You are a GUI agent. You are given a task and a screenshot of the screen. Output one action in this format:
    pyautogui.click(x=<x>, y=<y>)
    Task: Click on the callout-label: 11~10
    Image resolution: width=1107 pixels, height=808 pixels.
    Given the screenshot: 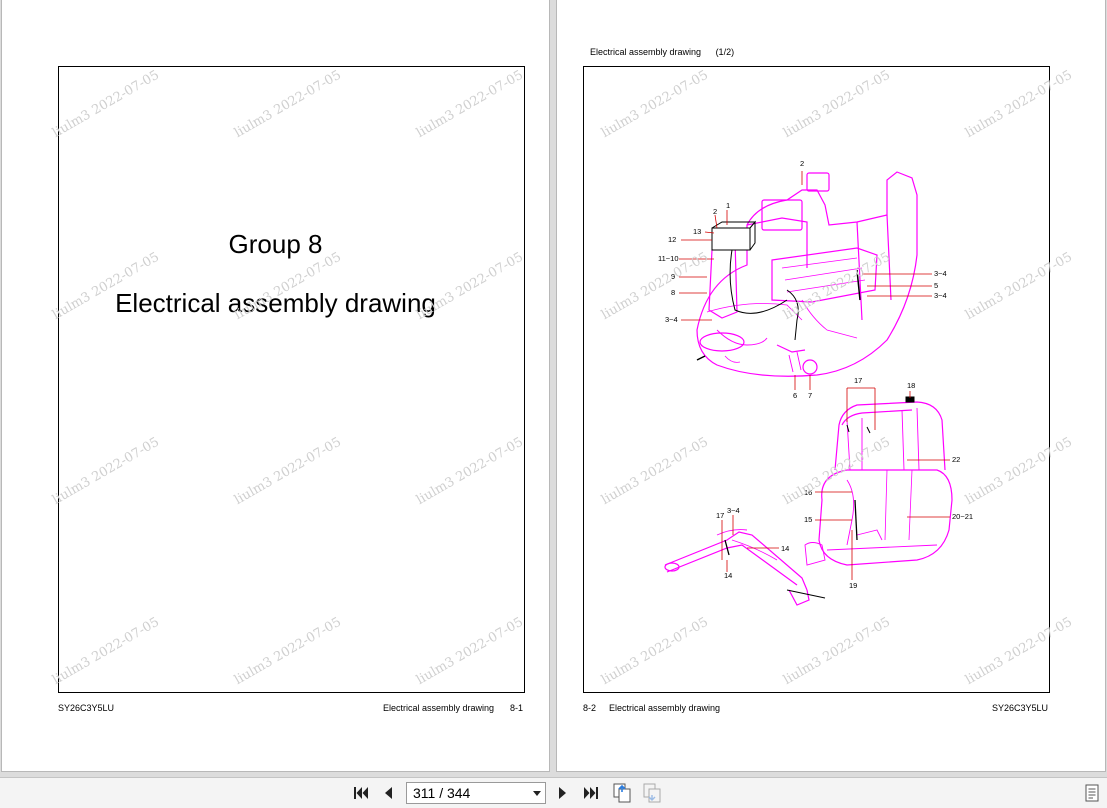 What is the action you would take?
    pyautogui.click(x=668, y=258)
    